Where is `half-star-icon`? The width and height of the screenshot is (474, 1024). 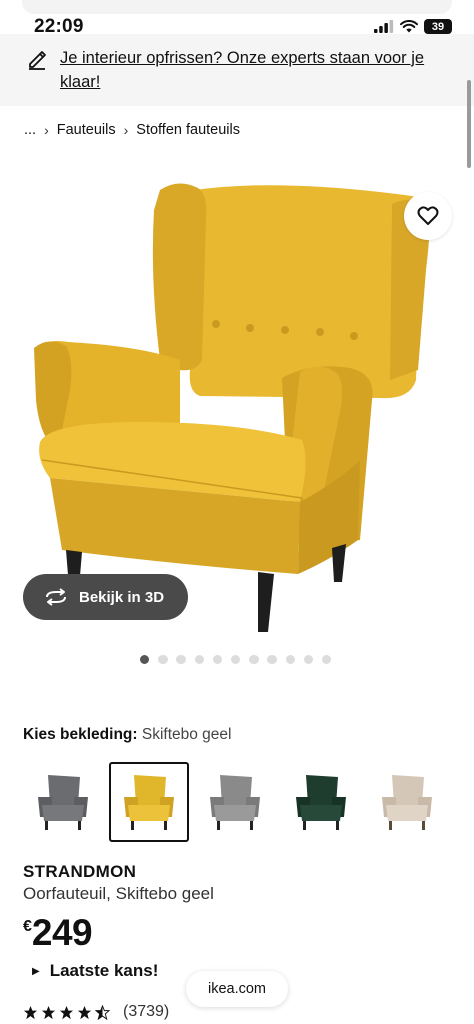
half-star-icon is located at coordinates (102, 1012).